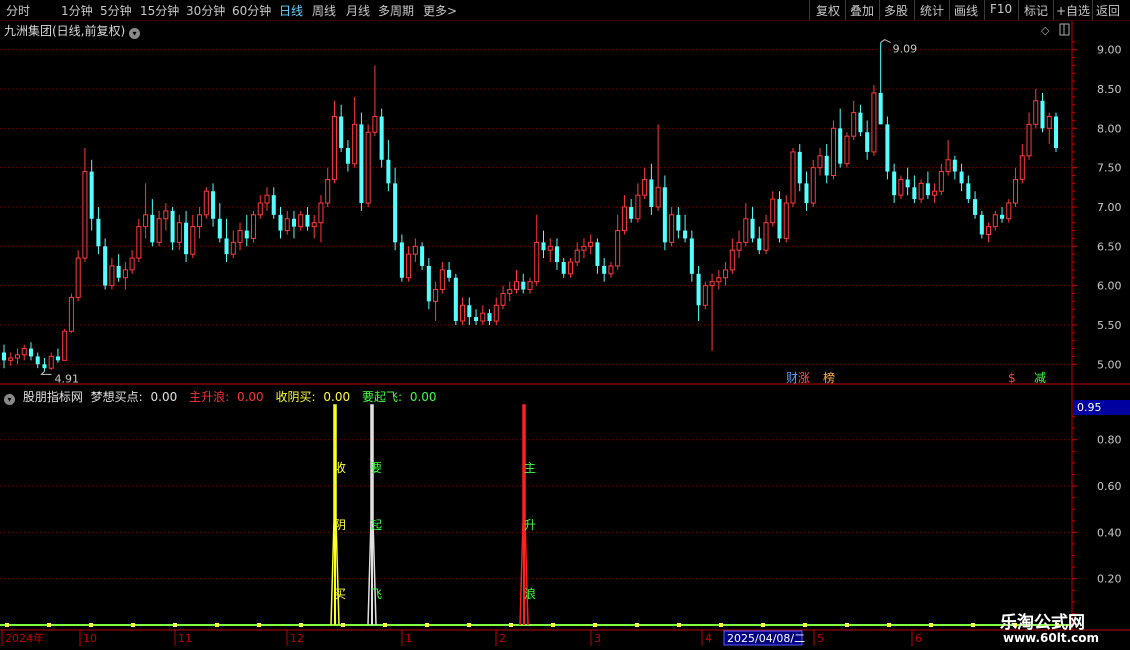 The width and height of the screenshot is (1130, 650). Describe the element at coordinates (1109, 325) in the screenshot. I see `price-tick-label: 5.50` at that location.